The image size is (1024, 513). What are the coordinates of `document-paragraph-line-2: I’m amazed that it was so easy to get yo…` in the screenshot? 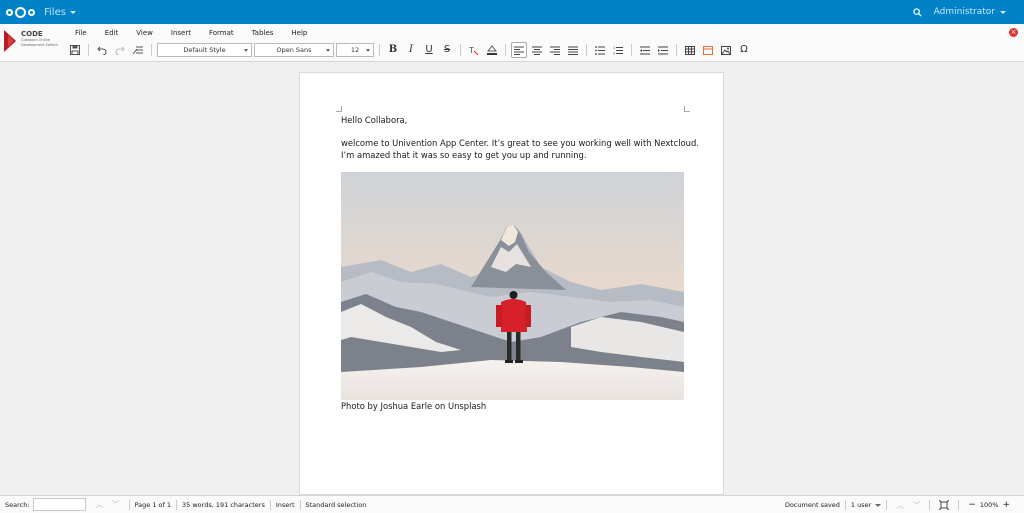 It's located at (464, 155).